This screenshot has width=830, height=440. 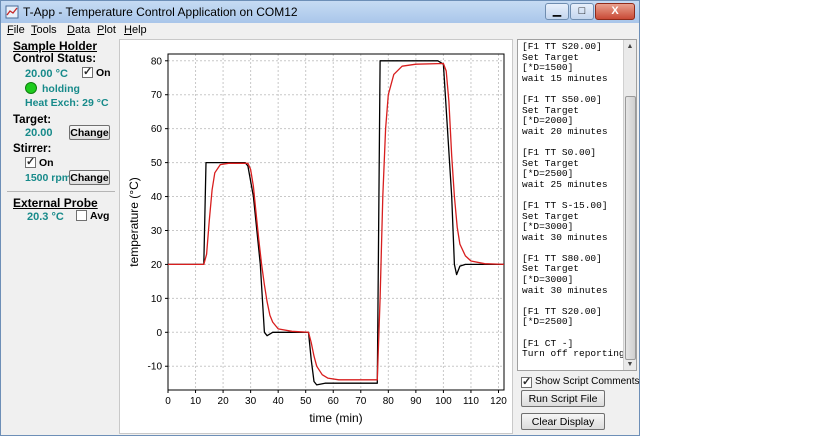 I want to click on script-line: wait 15 minutes, so click(x=565, y=78).